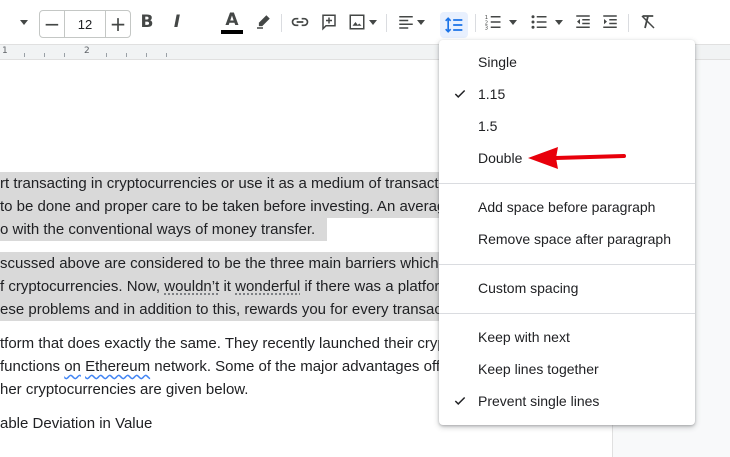 This screenshot has height=457, width=730. Describe the element at coordinates (493, 22) in the screenshot. I see `numbered-list-icon: 123` at that location.